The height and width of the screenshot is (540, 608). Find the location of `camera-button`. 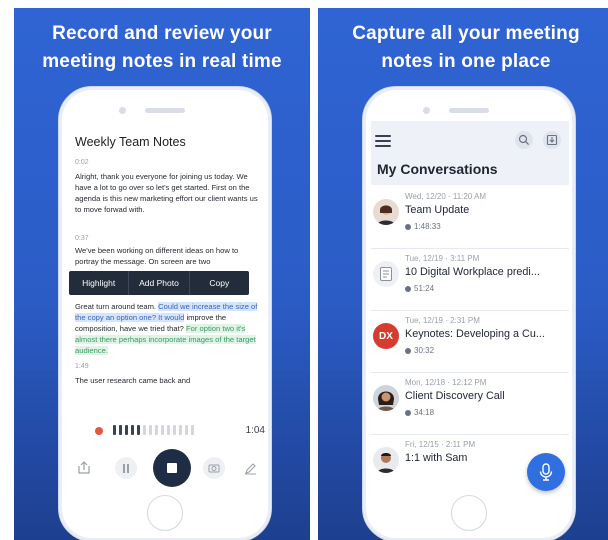

camera-button is located at coordinates (214, 468).